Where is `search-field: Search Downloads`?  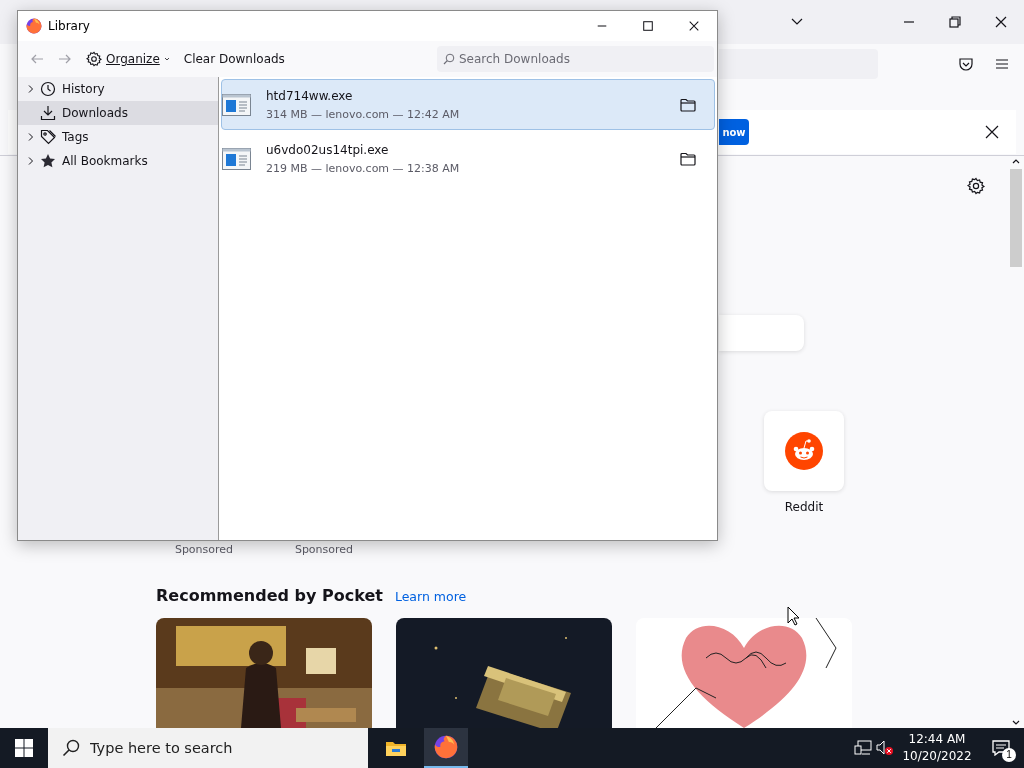 search-field: Search Downloads is located at coordinates (575, 59).